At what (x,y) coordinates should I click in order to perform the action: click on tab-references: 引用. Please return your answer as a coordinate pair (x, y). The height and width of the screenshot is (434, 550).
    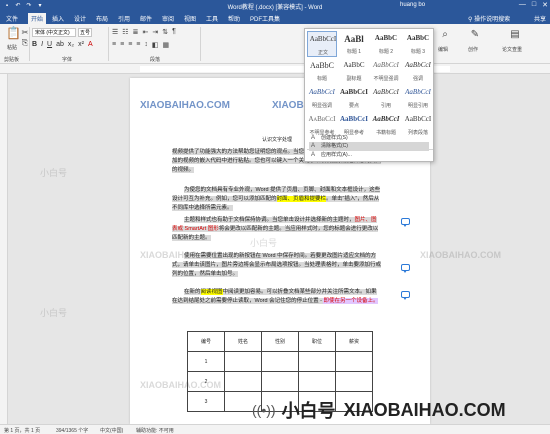
    Looking at the image, I should click on (124, 18).